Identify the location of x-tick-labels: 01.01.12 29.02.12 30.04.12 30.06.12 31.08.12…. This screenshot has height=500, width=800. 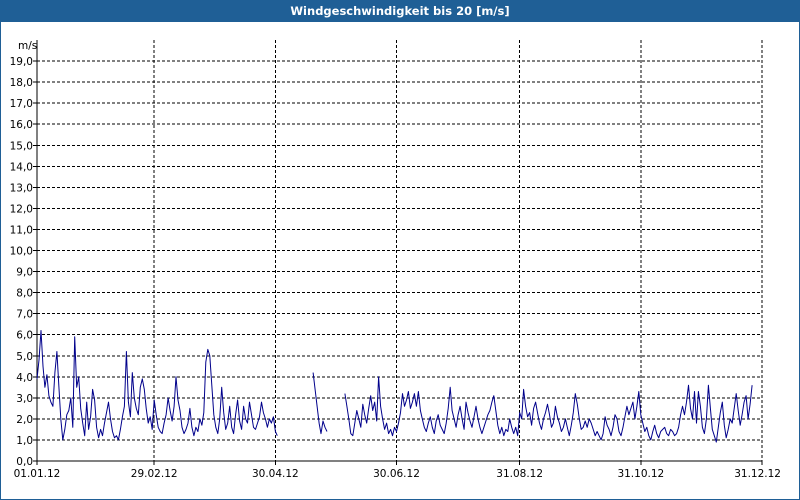
(397, 474).